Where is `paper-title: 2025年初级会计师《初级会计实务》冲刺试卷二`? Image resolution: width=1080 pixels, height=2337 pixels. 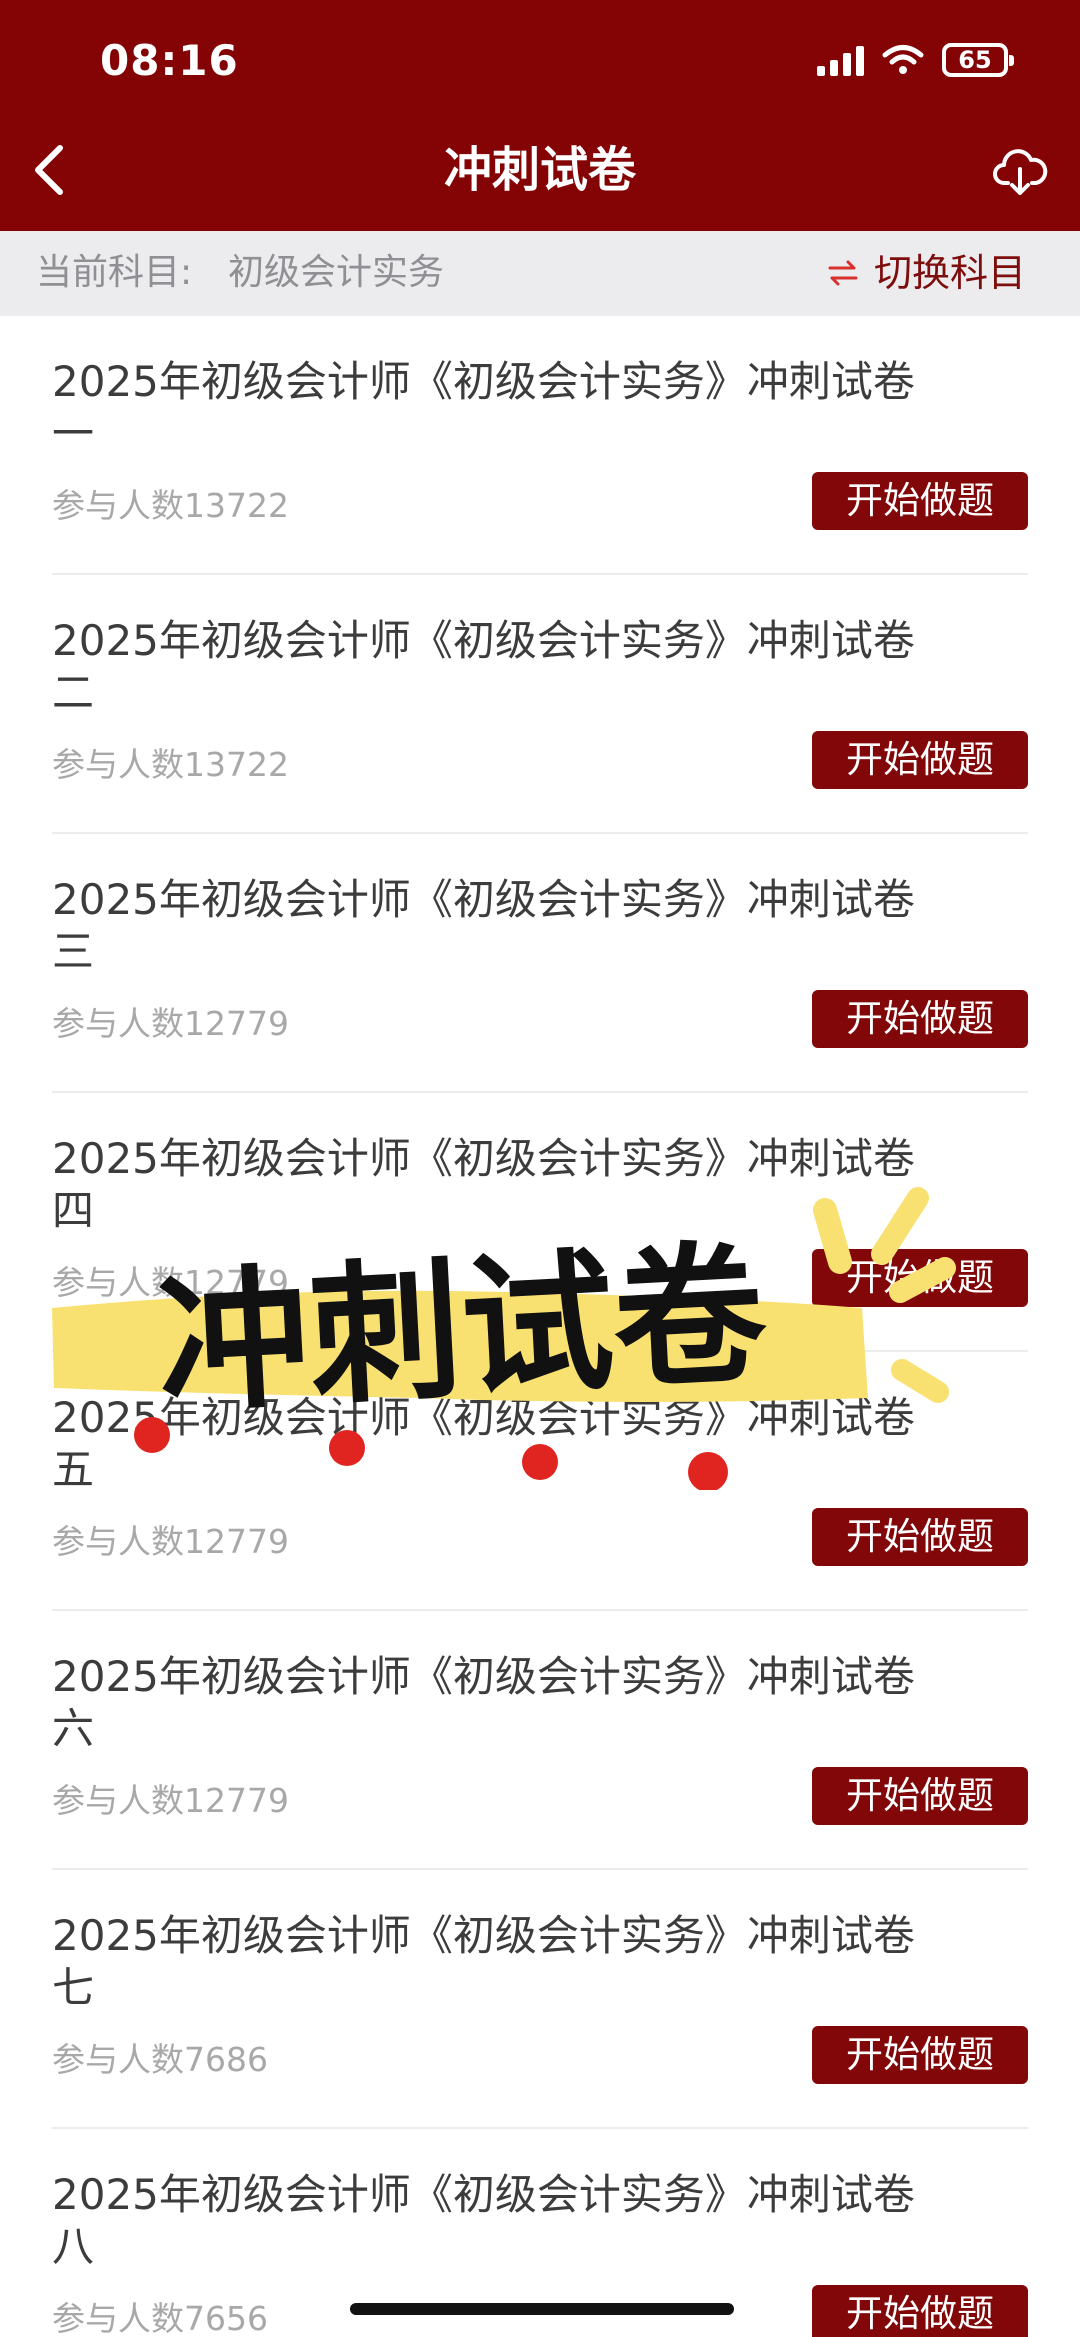 paper-title: 2025年初级会计师《初级会计实务》冲刺试卷二 is located at coordinates (483, 666).